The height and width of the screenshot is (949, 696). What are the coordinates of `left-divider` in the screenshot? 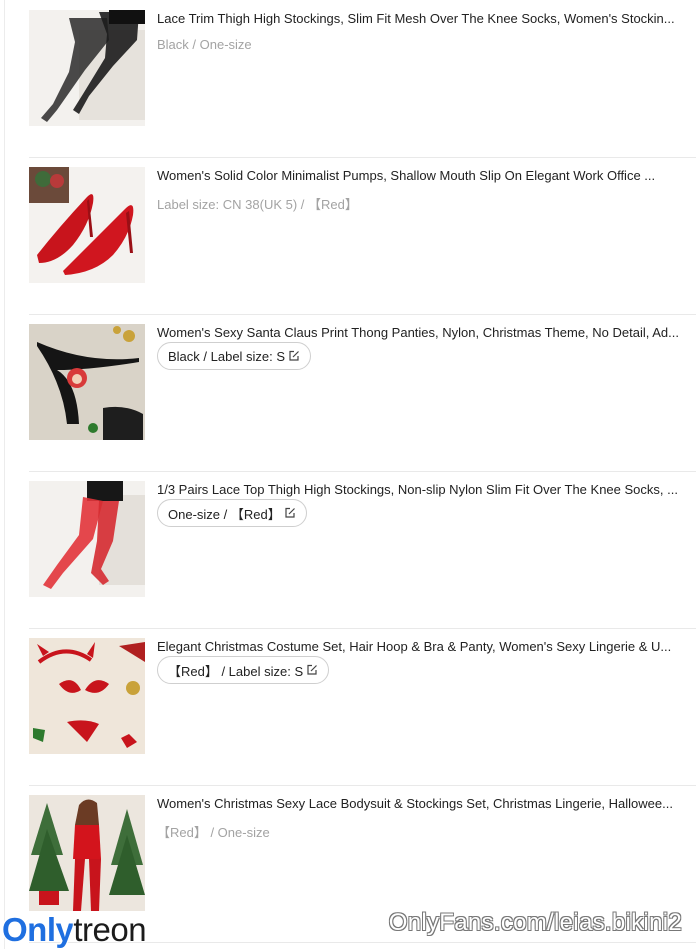 It's located at (4, 474).